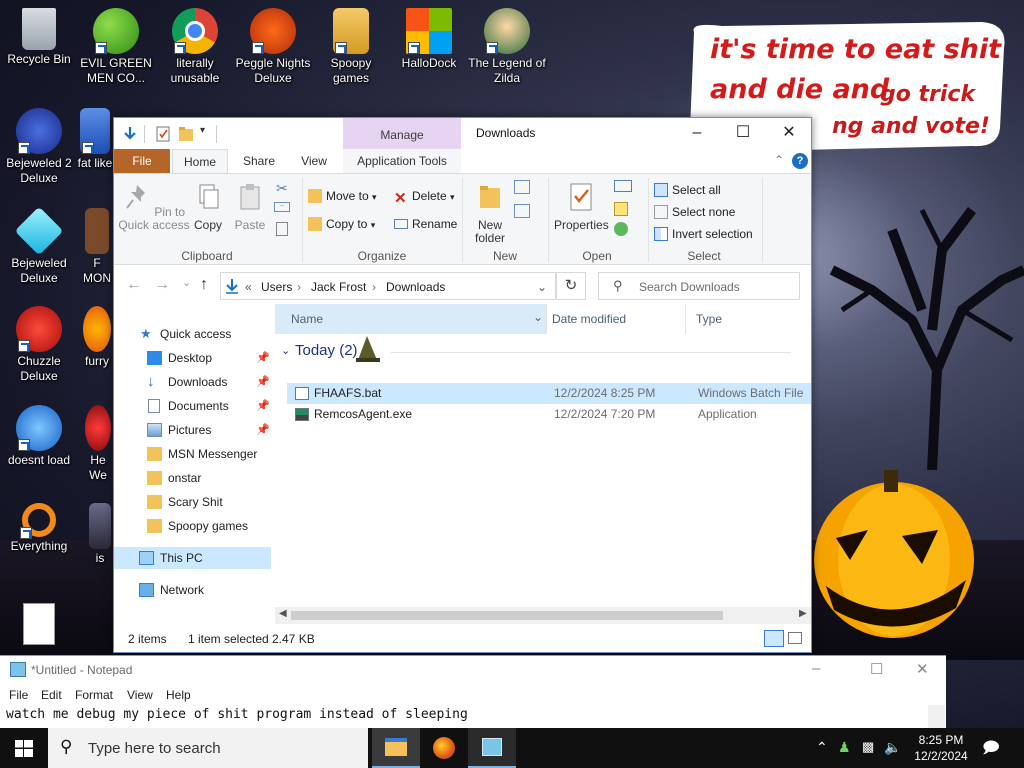 This screenshot has width=1024, height=768. Describe the element at coordinates (142, 161) in the screenshot. I see `tab-file: File` at that location.